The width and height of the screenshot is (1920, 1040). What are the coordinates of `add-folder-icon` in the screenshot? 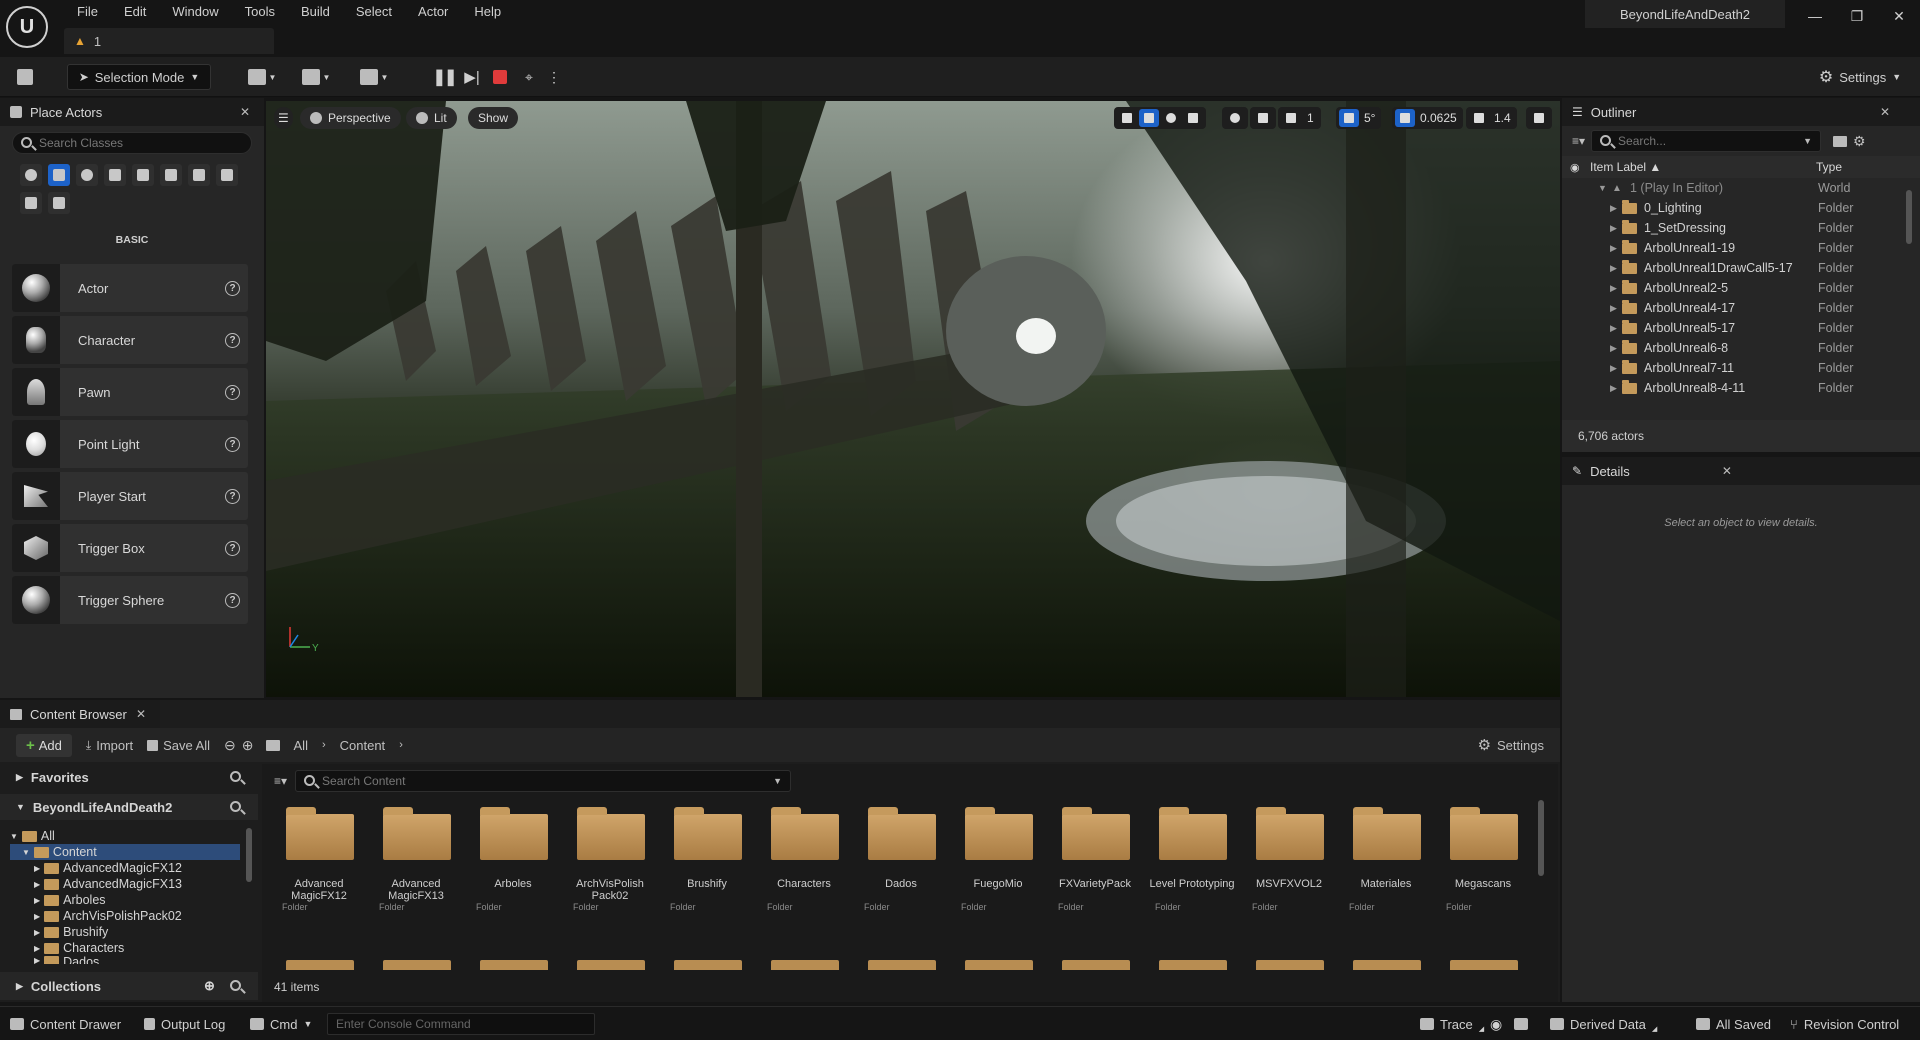 It's located at (1840, 141).